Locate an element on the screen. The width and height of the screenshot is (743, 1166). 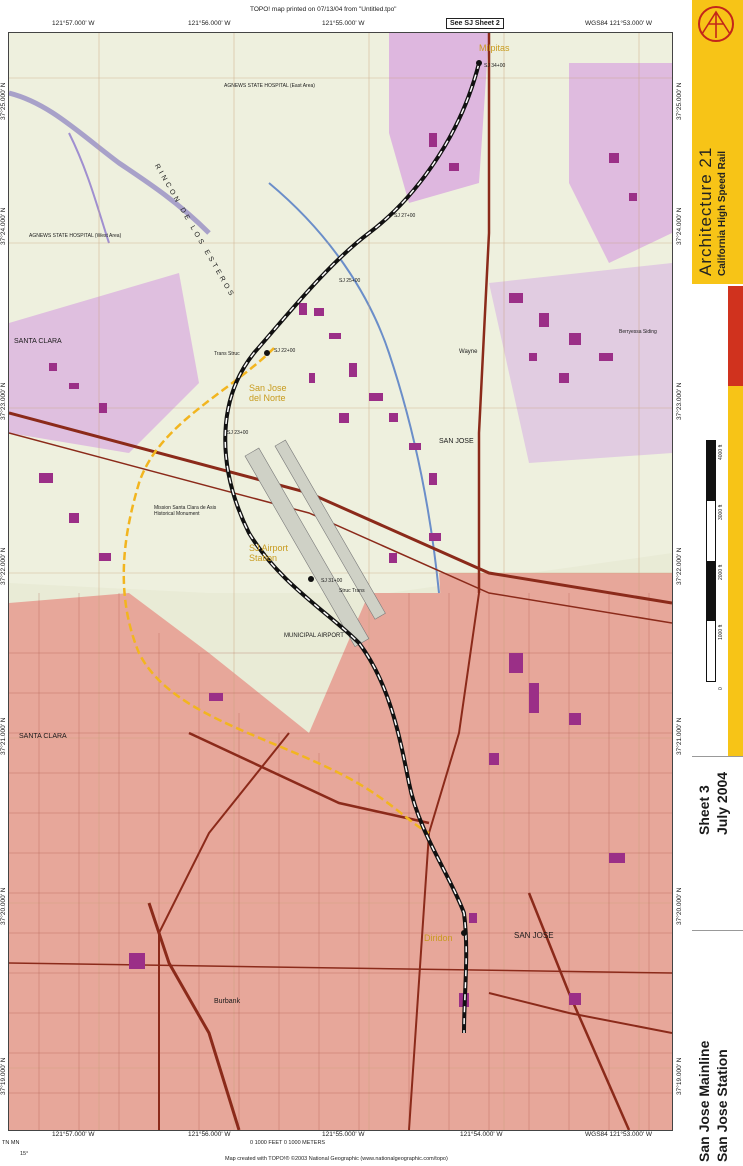
station-label-3: SJ 27+00 is located at coordinates (405, 216).